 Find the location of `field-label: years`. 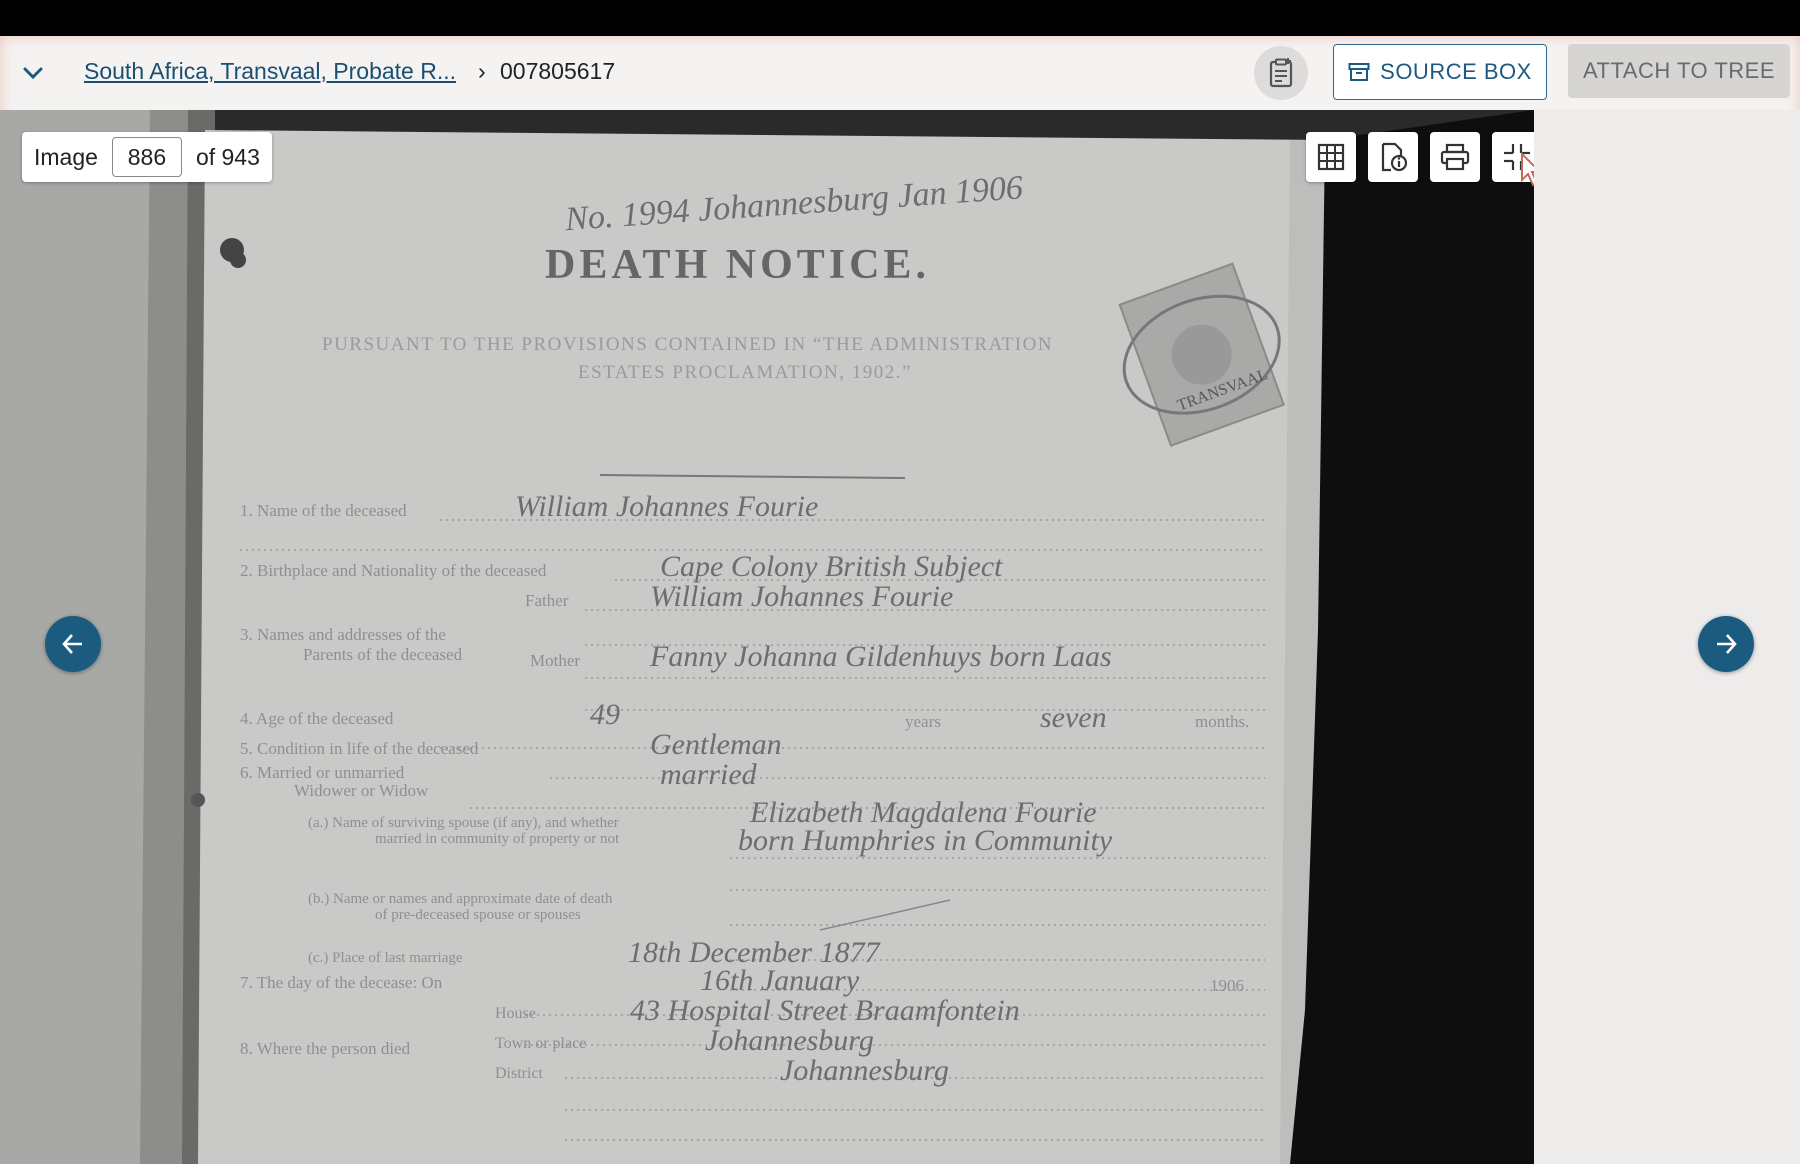

field-label: years is located at coordinates (923, 721).